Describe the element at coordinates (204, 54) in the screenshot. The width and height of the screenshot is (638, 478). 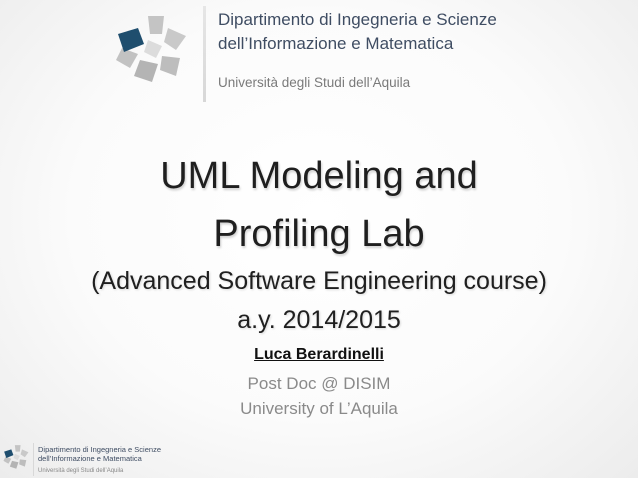
I see `header-divider` at that location.